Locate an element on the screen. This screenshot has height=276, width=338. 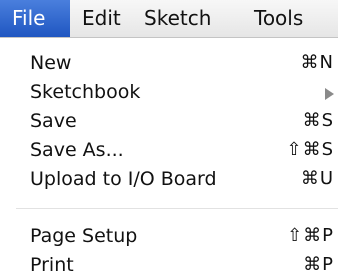
menu-item-sketchbook: Sketchbook is located at coordinates (177, 92).